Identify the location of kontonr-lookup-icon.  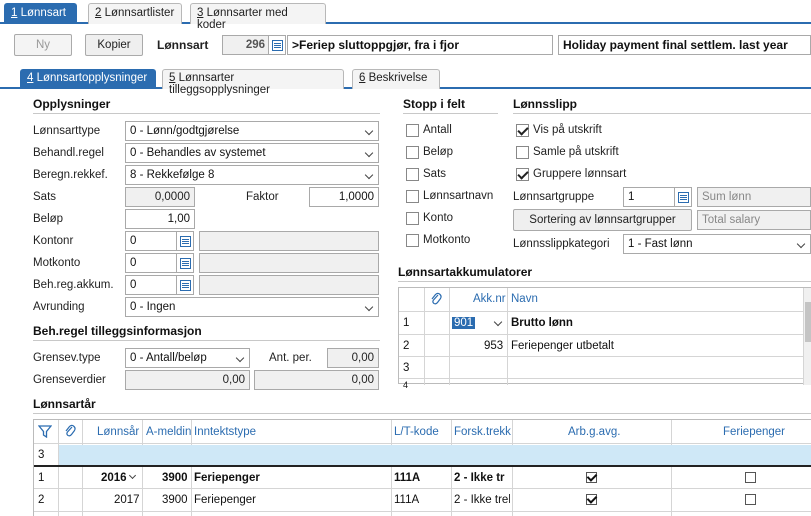
(185, 241).